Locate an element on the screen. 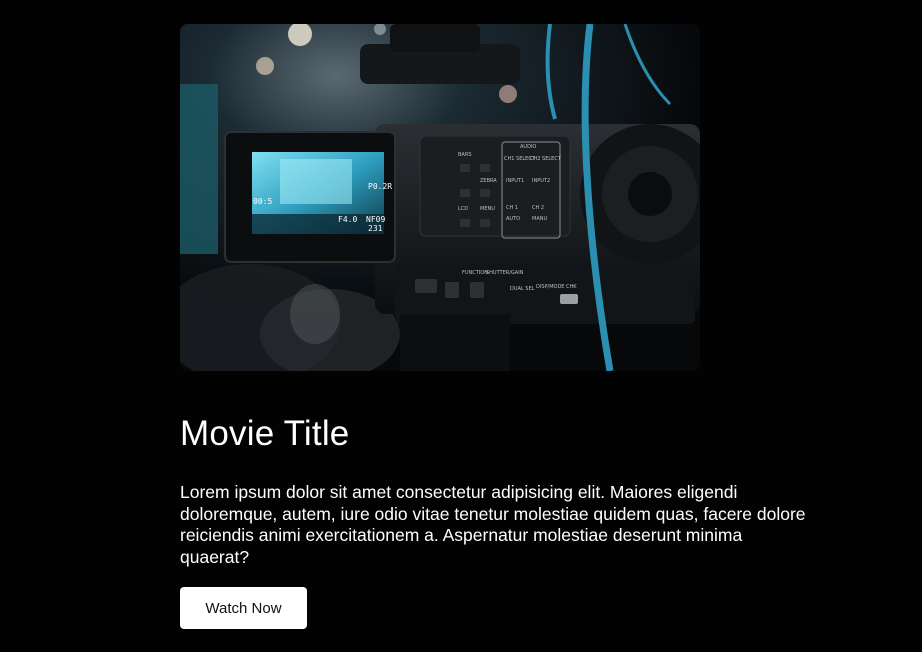 The width and height of the screenshot is (922, 652). monitor-num-text: 231 is located at coordinates (375, 228).